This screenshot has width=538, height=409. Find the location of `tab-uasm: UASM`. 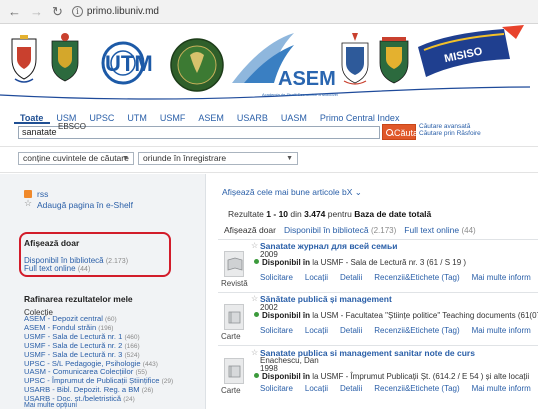

tab-uasm: UASM is located at coordinates (294, 118).